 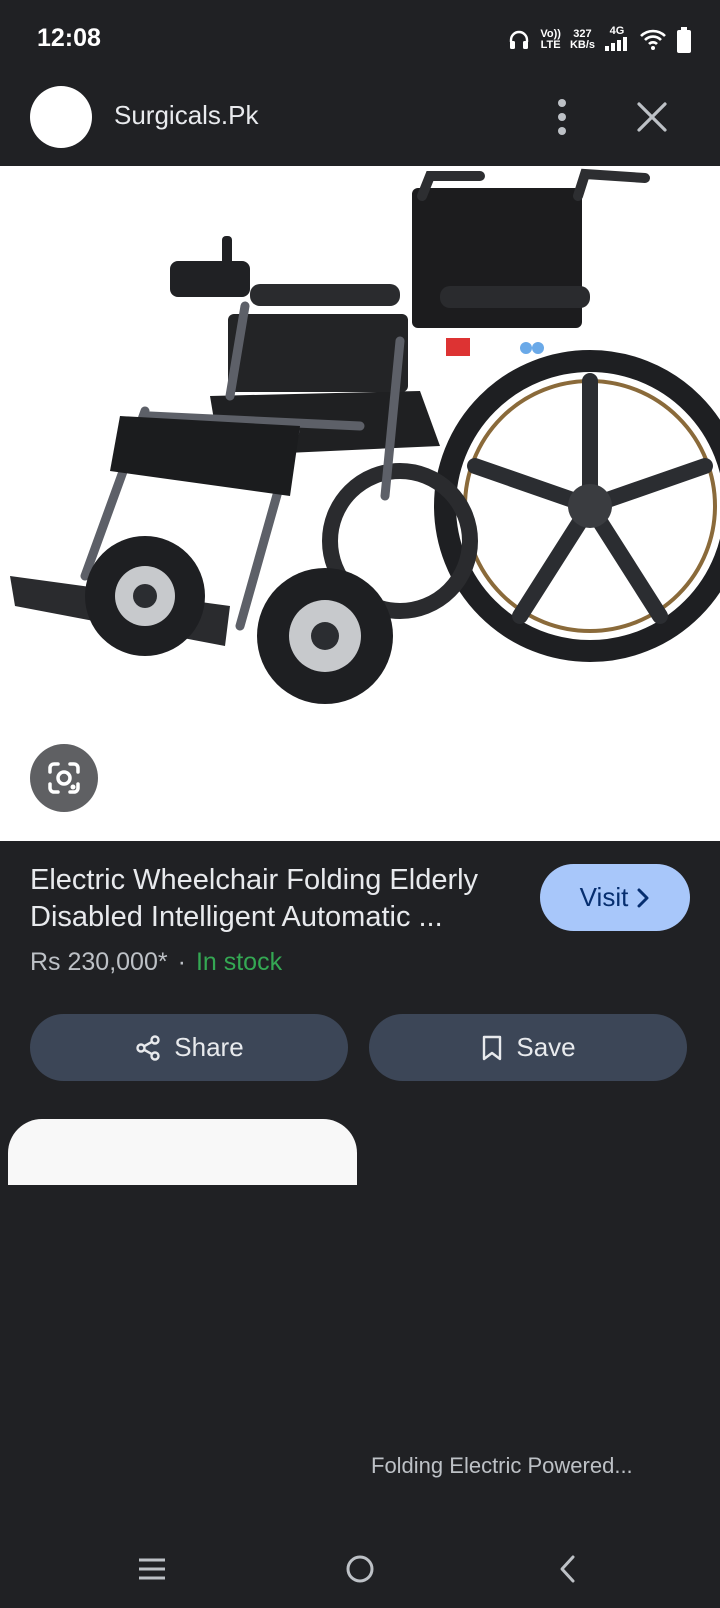 What do you see at coordinates (492, 1047) in the screenshot?
I see `bookmark-icon` at bounding box center [492, 1047].